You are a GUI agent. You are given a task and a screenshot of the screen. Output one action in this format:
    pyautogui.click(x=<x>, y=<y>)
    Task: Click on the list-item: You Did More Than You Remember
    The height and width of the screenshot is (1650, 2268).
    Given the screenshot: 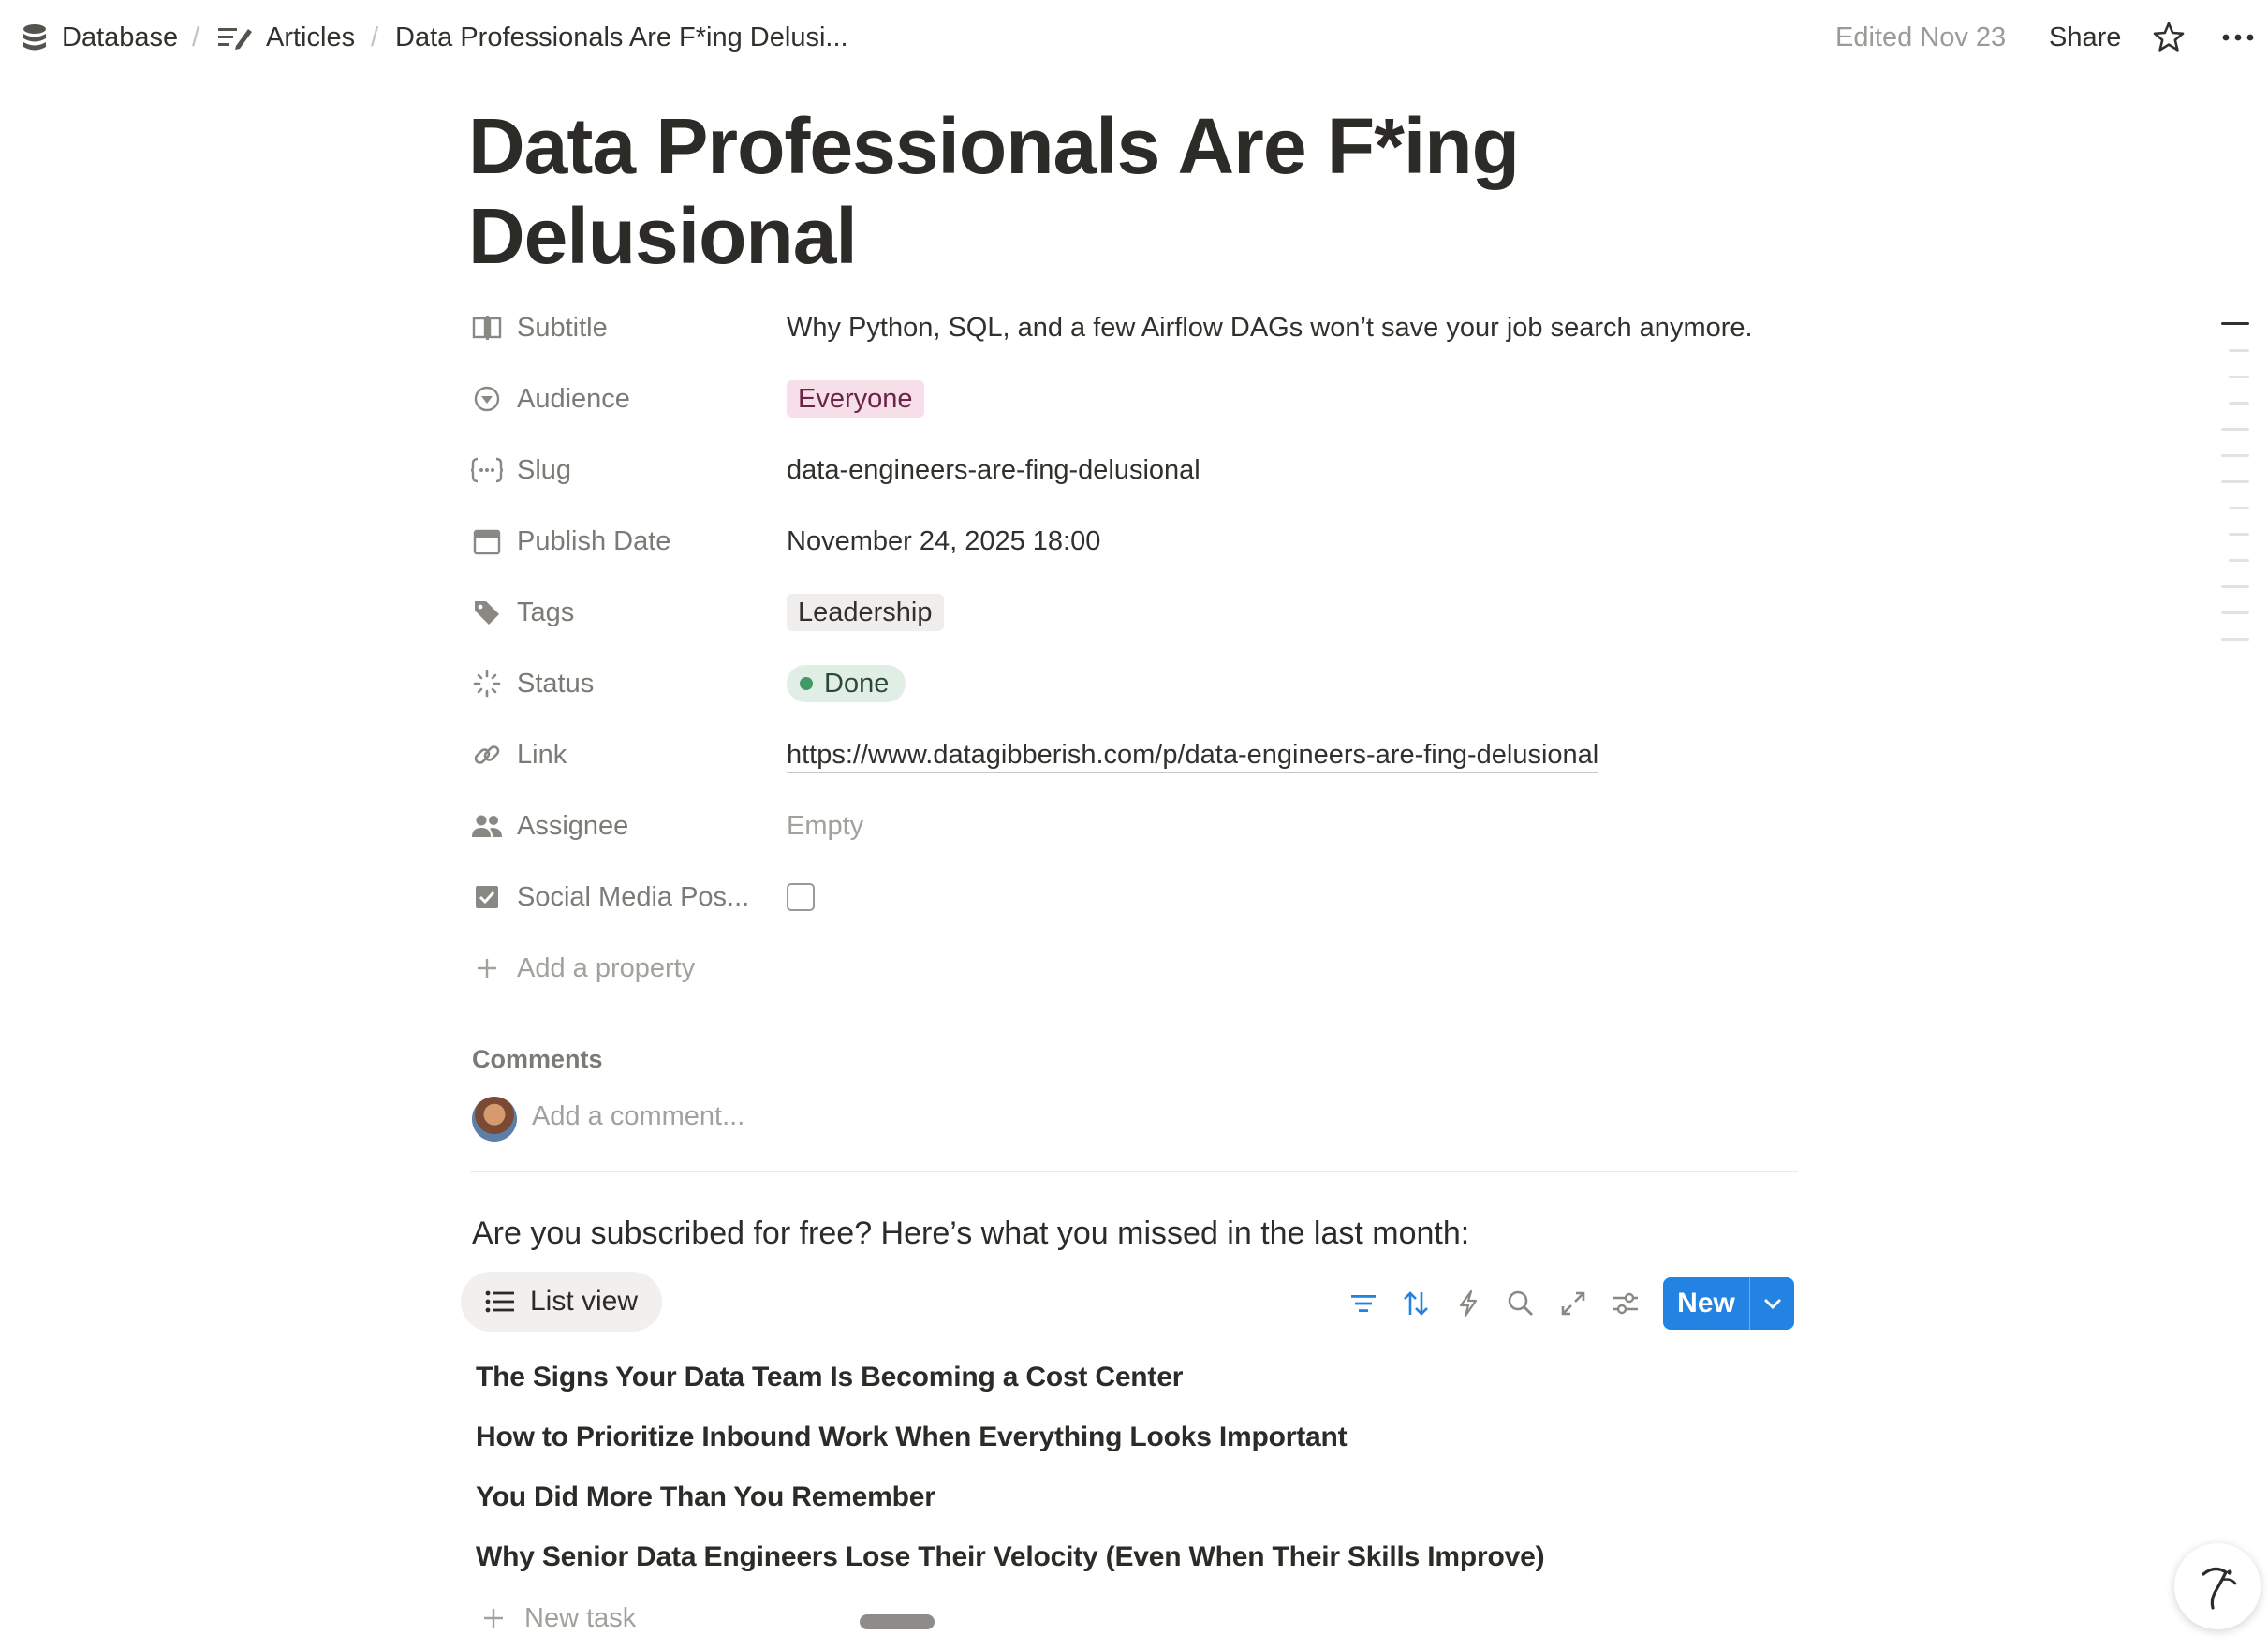 What is the action you would take?
    pyautogui.click(x=705, y=1497)
    